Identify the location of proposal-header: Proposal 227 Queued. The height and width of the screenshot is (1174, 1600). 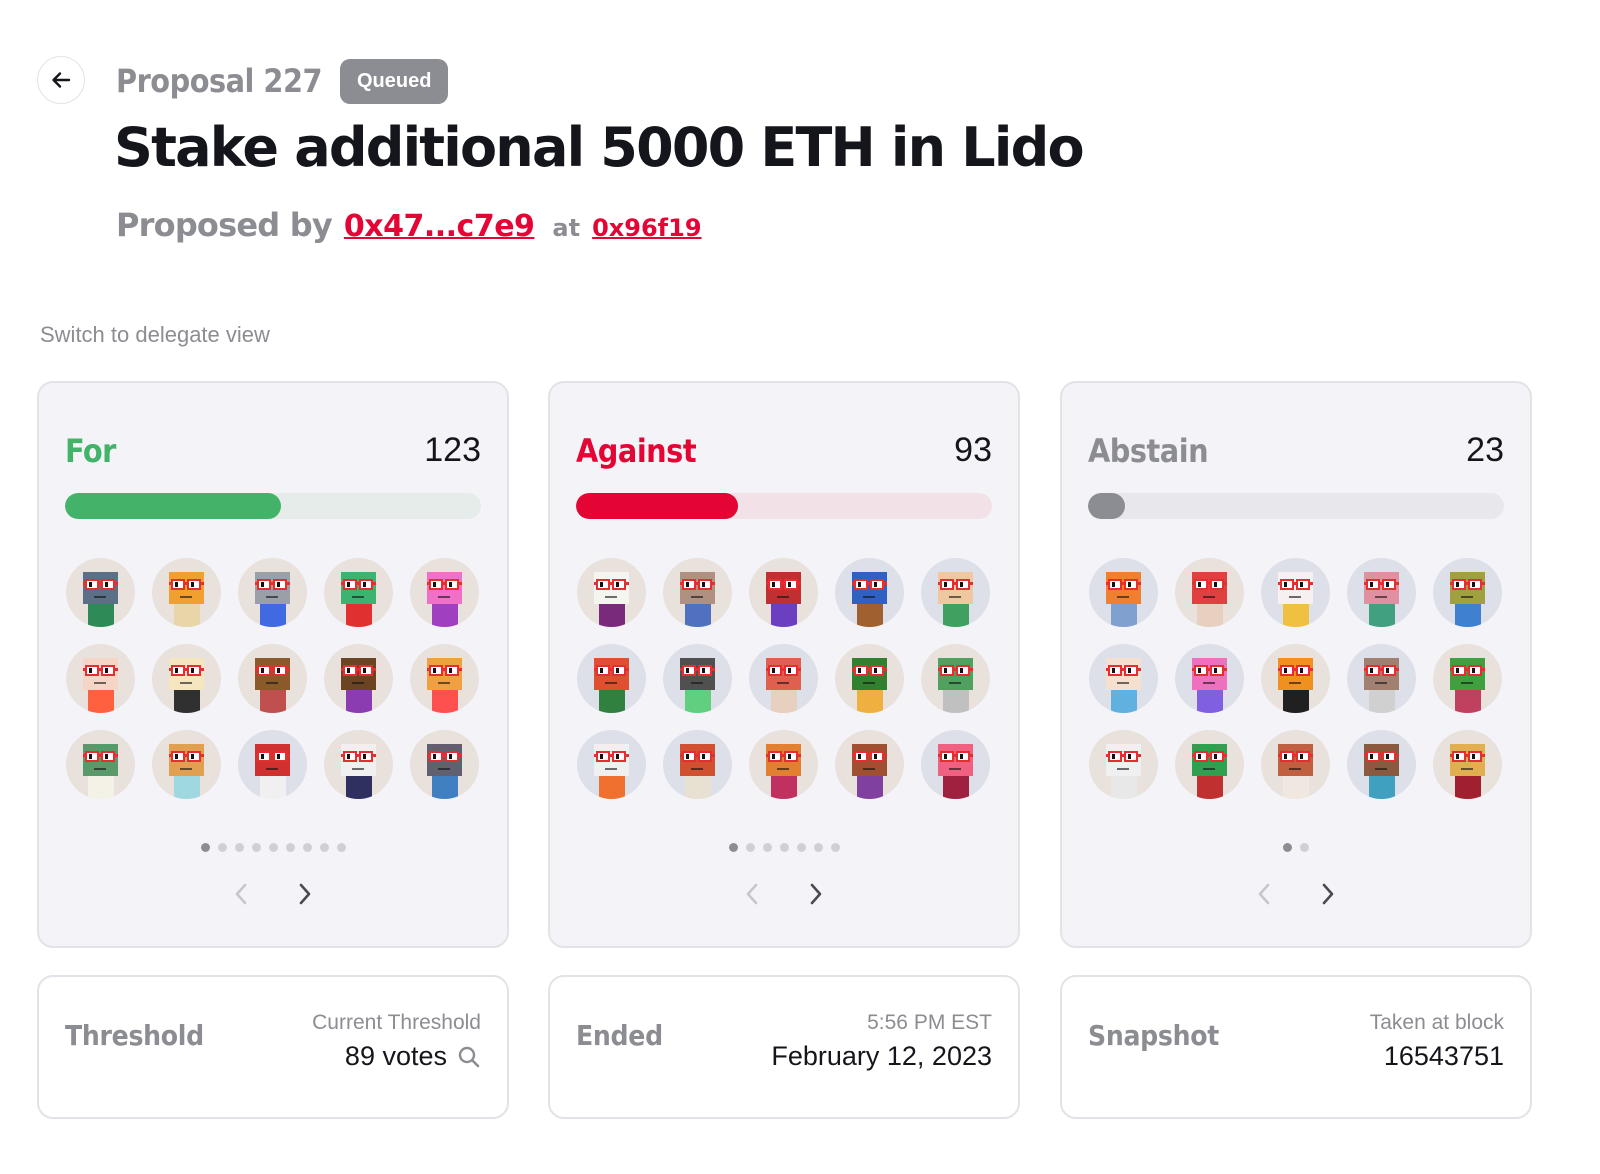
(282, 81).